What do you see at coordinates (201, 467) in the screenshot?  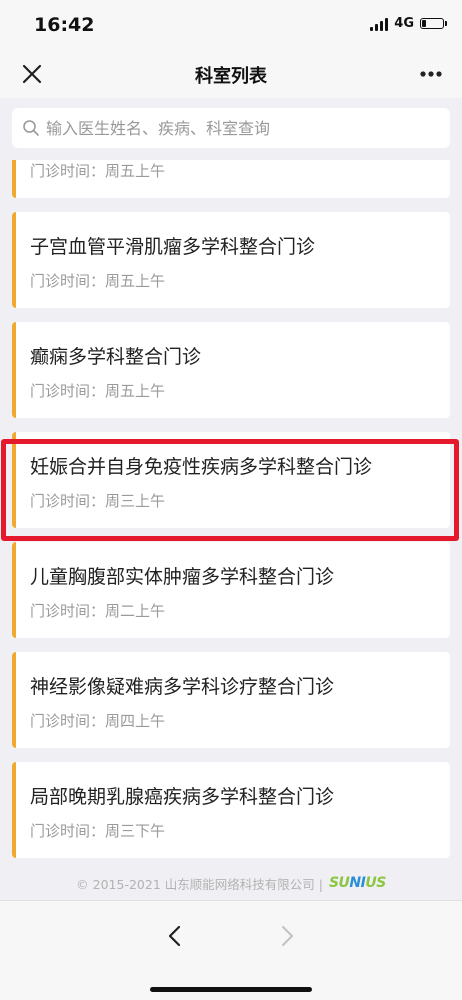 I see `department-name: 妊娠合并自身免疫性疾病多学科整合门诊` at bounding box center [201, 467].